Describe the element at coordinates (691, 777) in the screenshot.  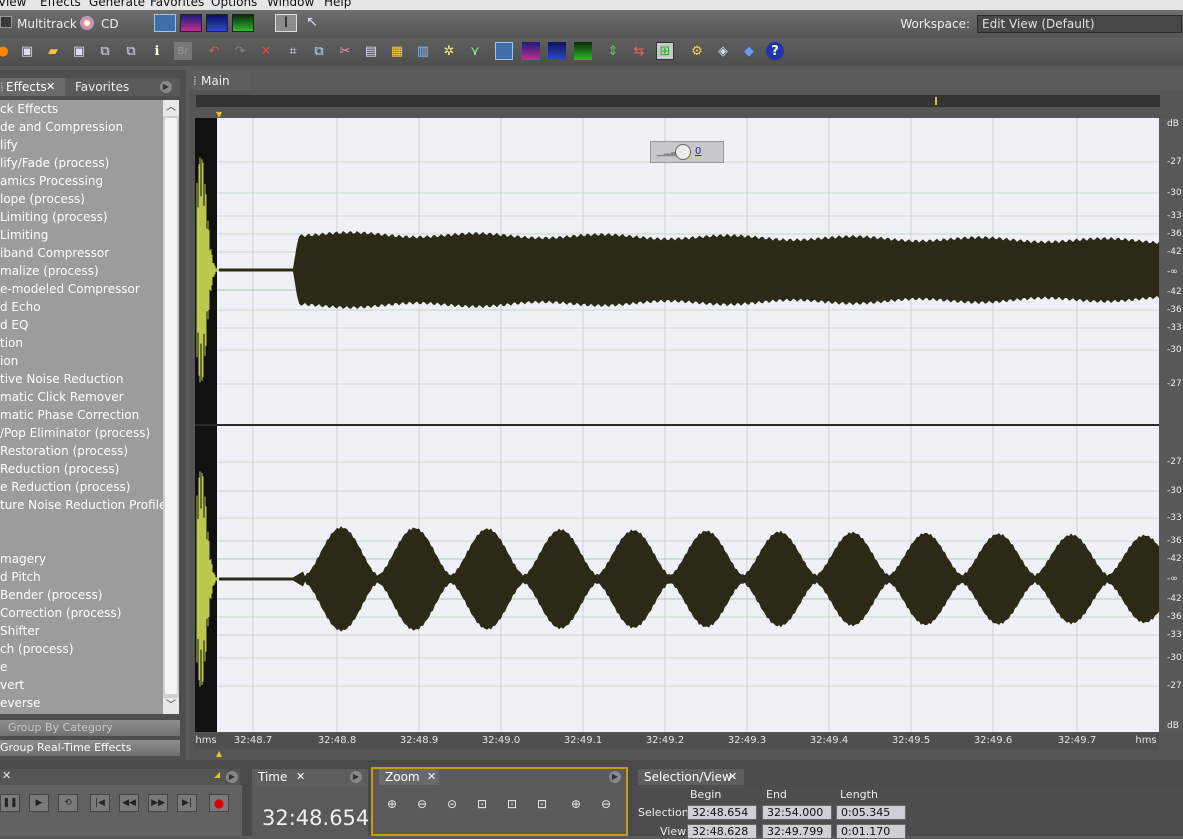
I see `tab-selection-view: Selection/View ✕` at that location.